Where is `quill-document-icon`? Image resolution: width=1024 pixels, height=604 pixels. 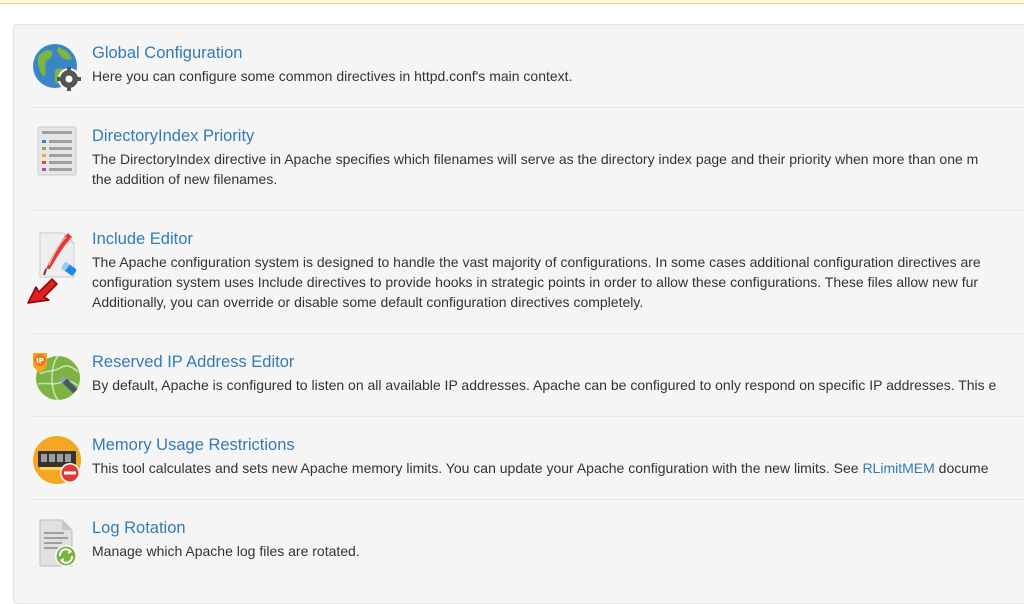 quill-document-icon is located at coordinates (57, 254).